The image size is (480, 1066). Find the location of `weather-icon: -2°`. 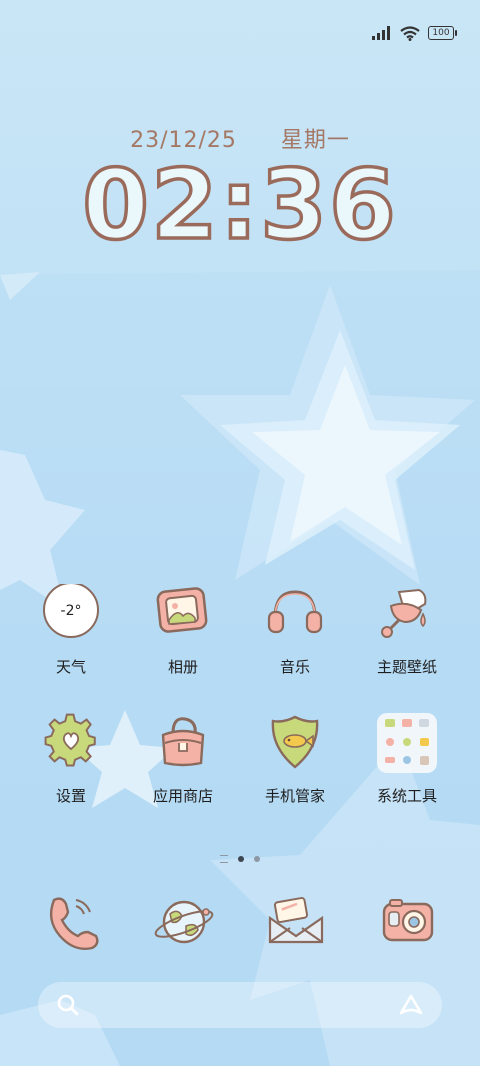

weather-icon: -2° is located at coordinates (71, 611).